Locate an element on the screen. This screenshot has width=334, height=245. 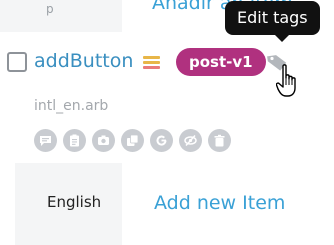
tag-badge: post-v1 is located at coordinates (221, 62).